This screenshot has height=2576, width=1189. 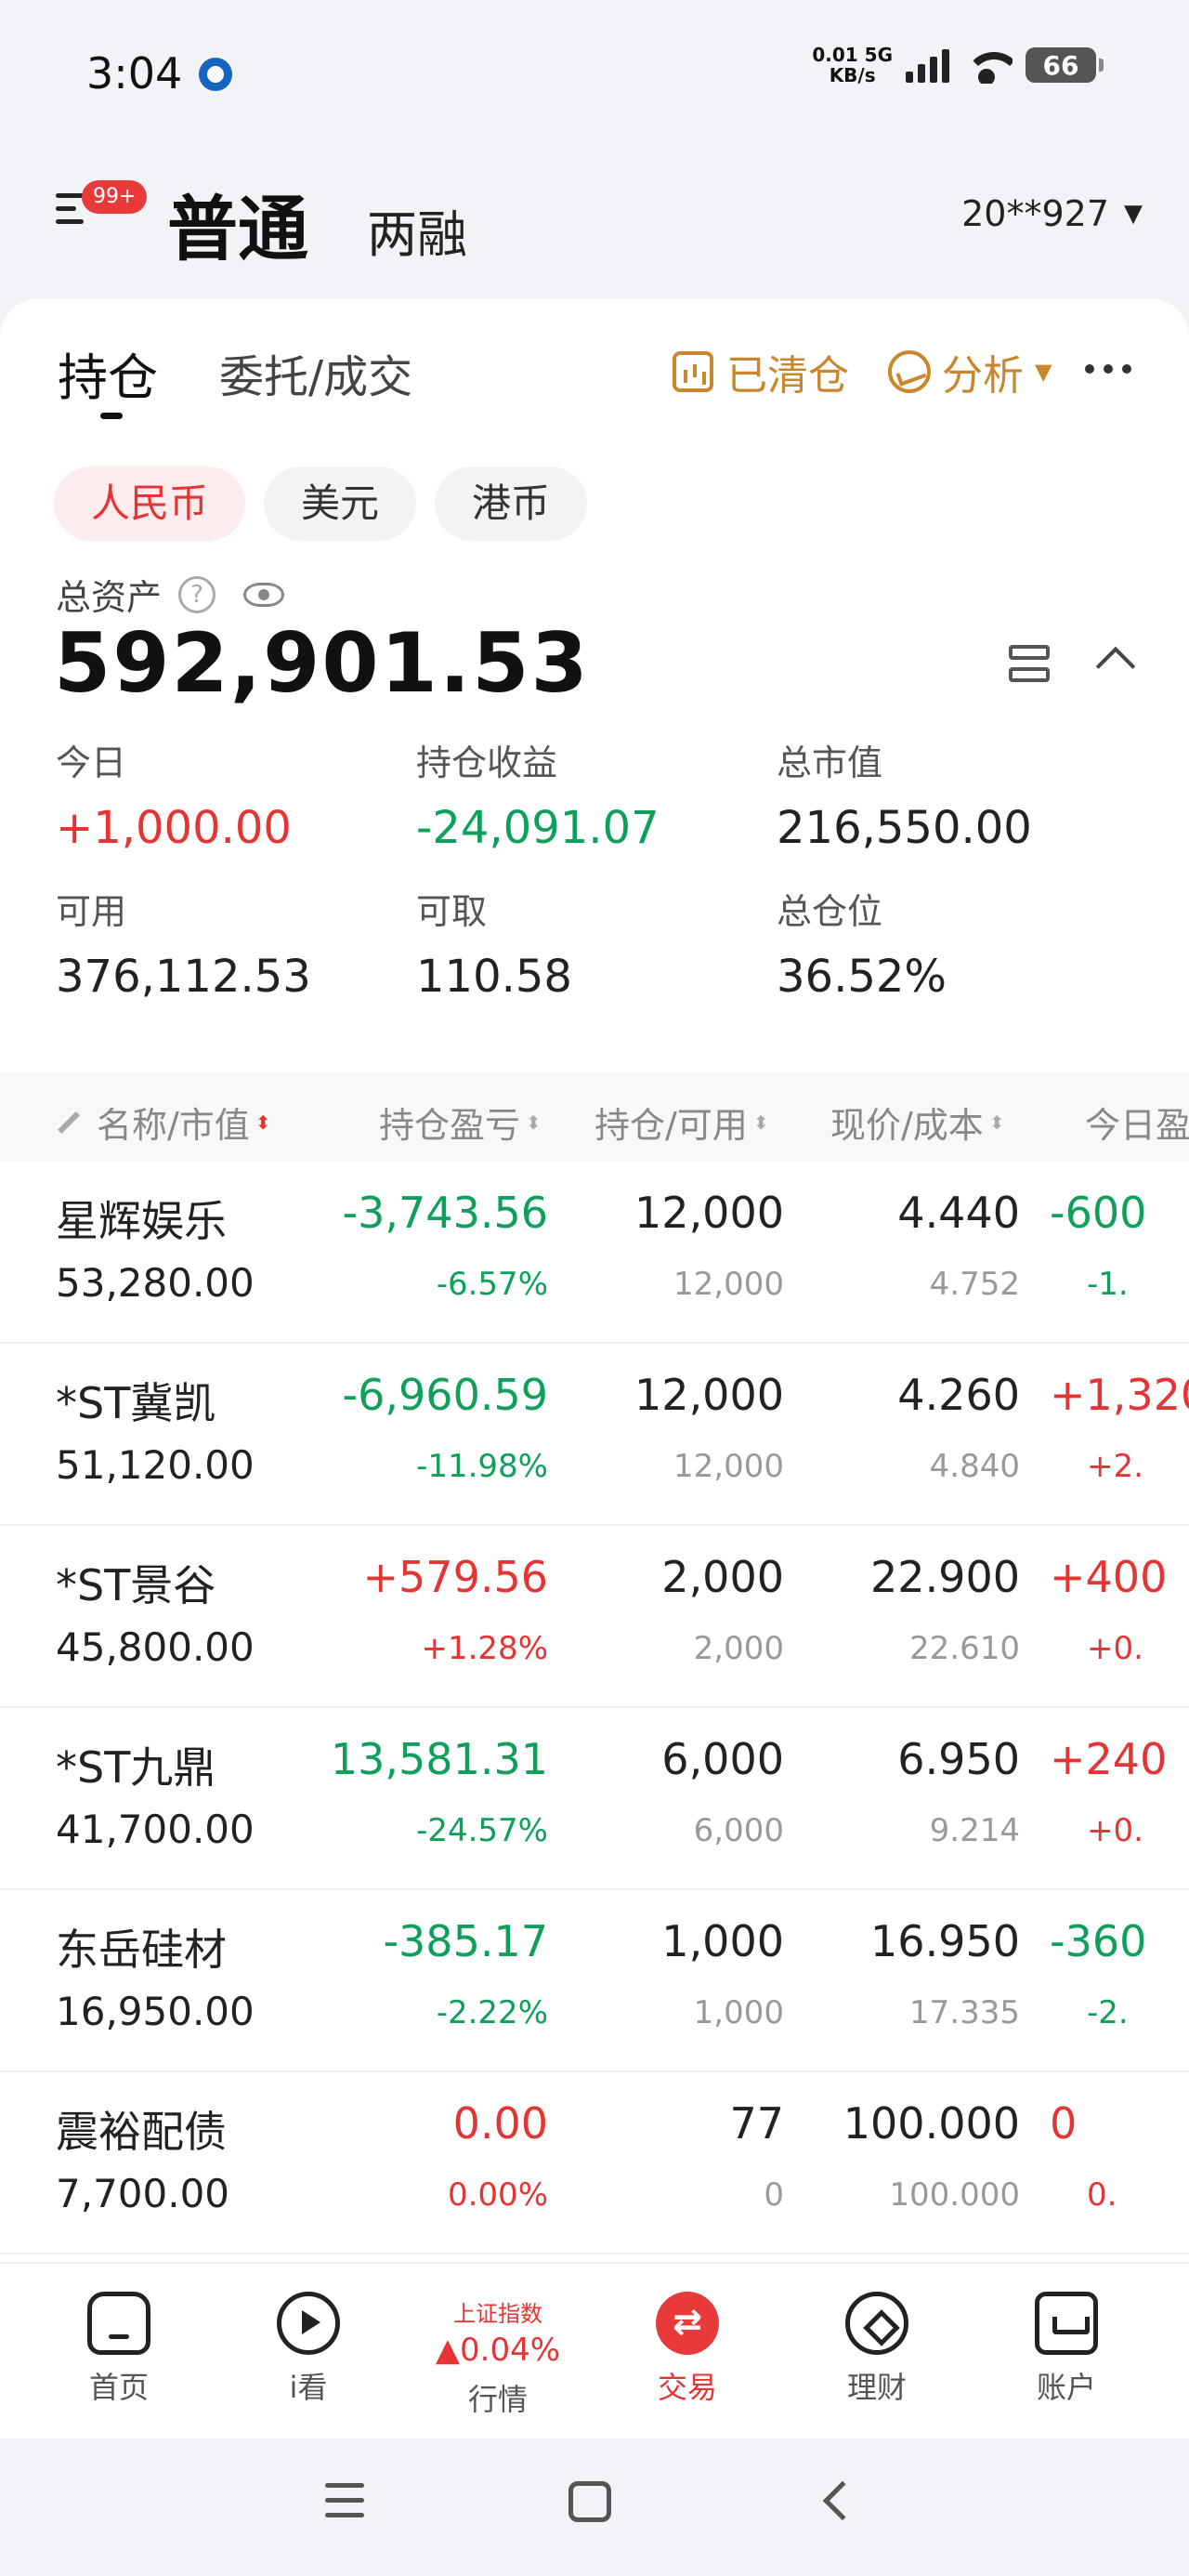 I want to click on today-pl-pct: -1., so click(x=1108, y=1284).